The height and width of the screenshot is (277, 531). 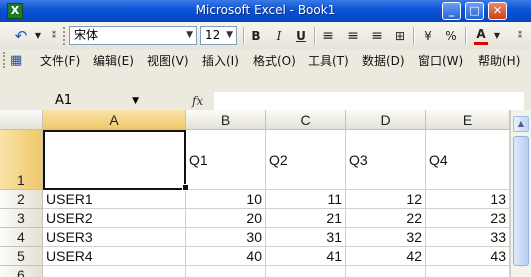 What do you see at coordinates (386, 160) in the screenshot?
I see `cell-d1: Q3` at bounding box center [386, 160].